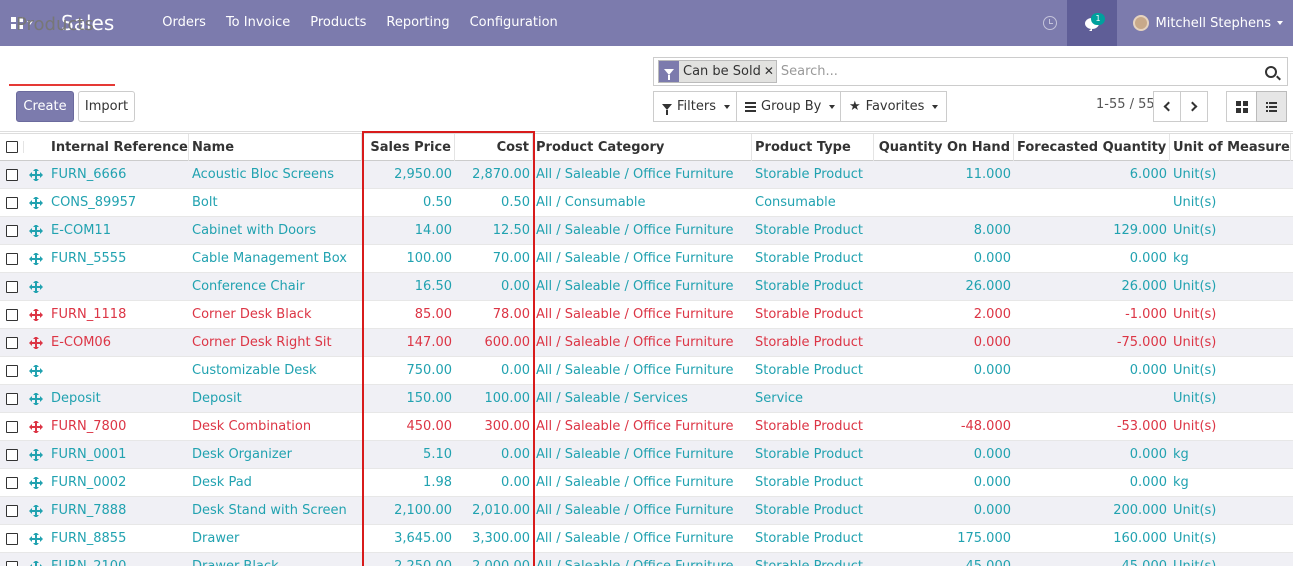  Describe the element at coordinates (514, 23) in the screenshot. I see `menu-configuration: Configuration` at that location.